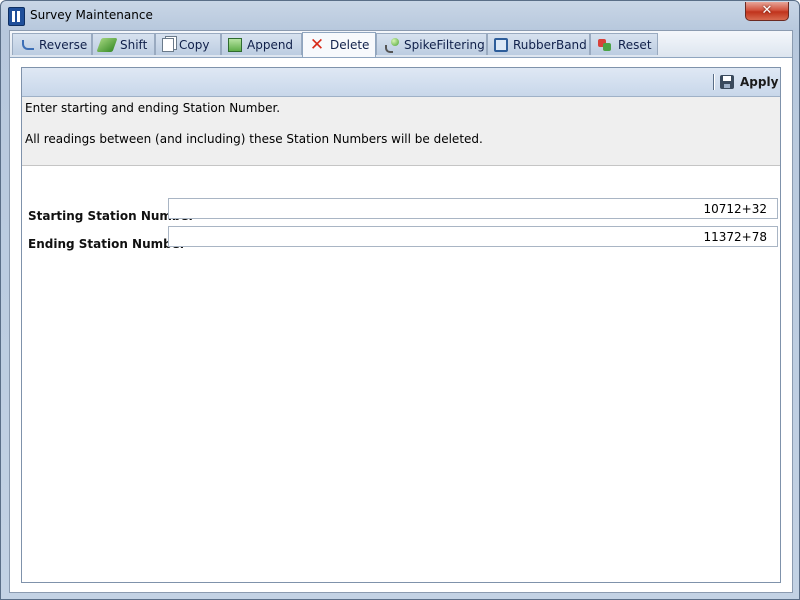  What do you see at coordinates (605, 45) in the screenshot?
I see `reset-icon` at bounding box center [605, 45].